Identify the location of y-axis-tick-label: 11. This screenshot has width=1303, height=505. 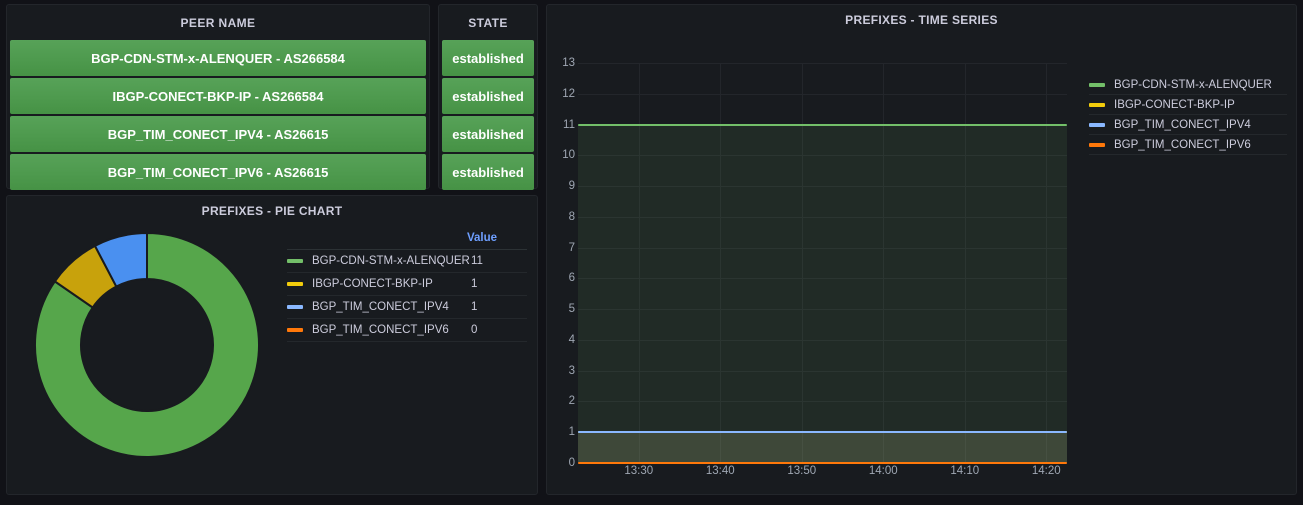
(569, 124).